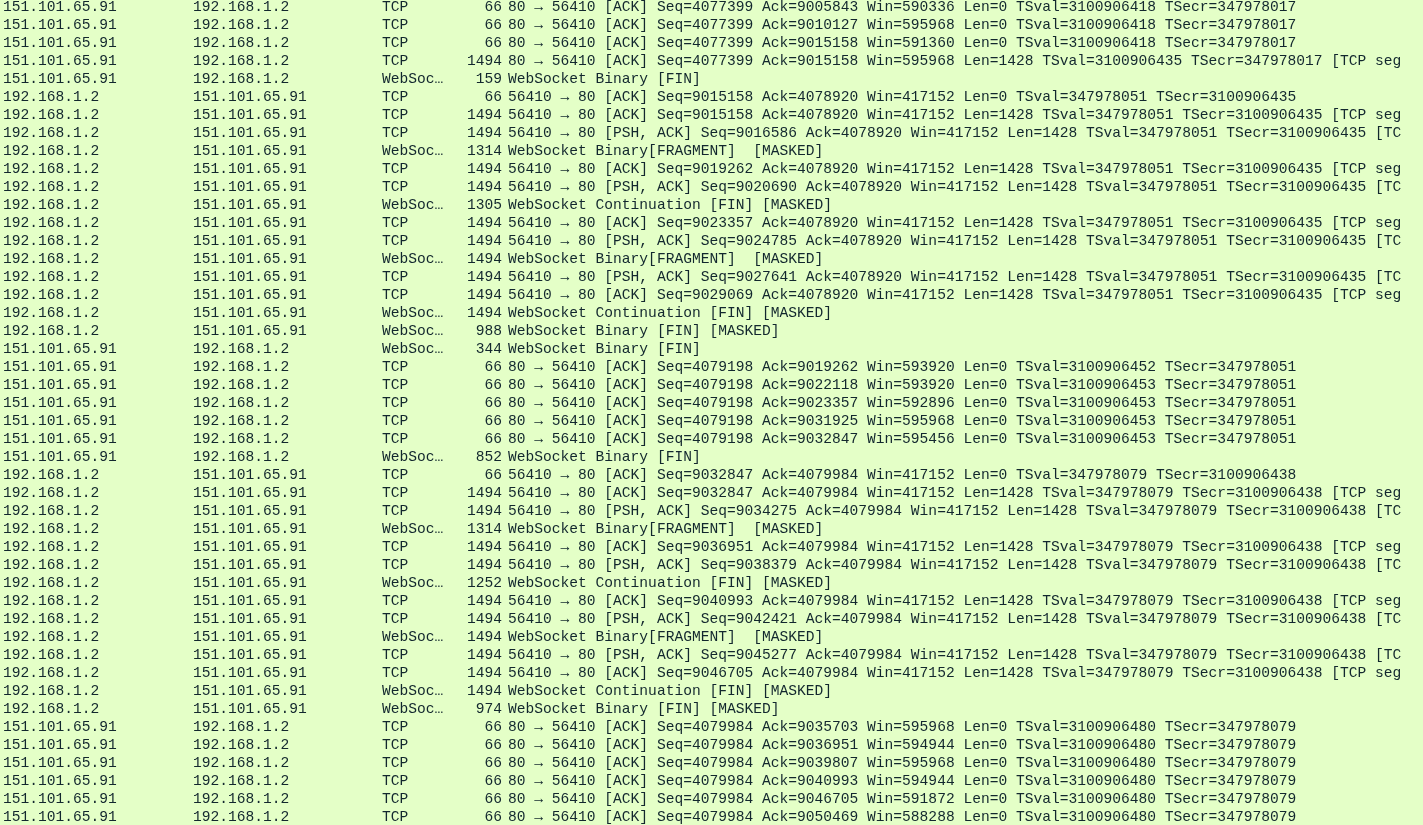  I want to click on table-cell-text: 1305, so click(483, 205).